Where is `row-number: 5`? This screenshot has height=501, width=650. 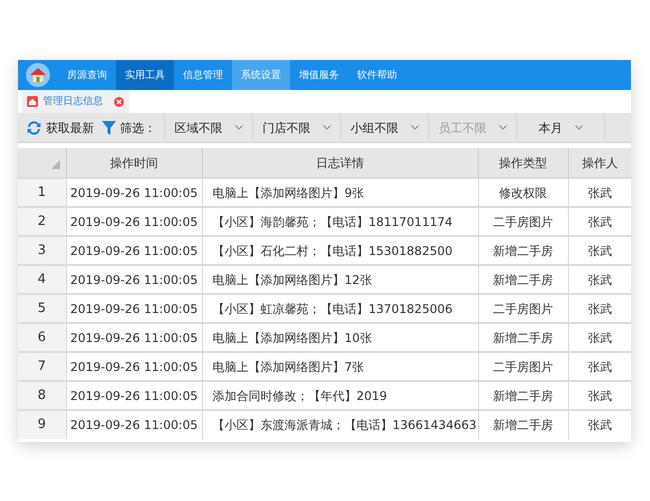
row-number: 5 is located at coordinates (42, 308).